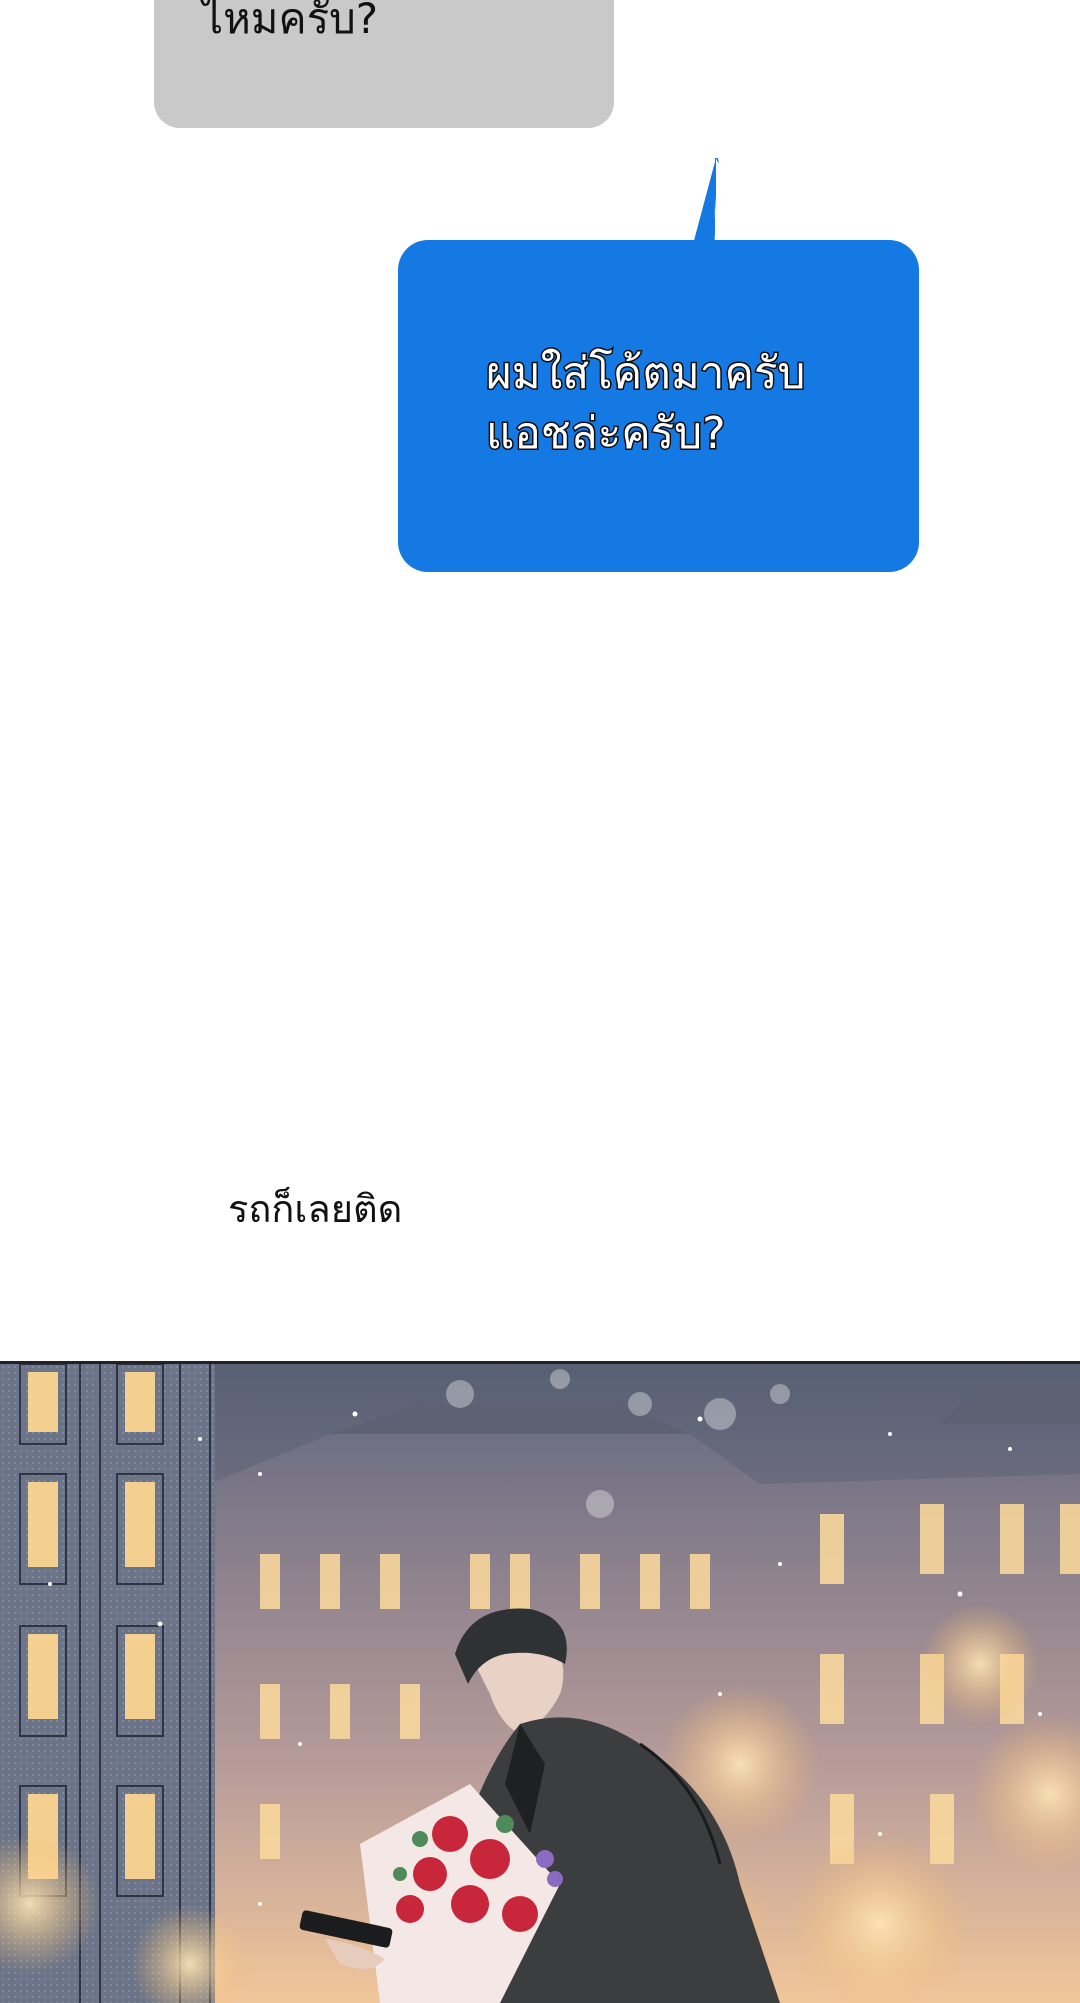 The height and width of the screenshot is (2003, 1080). What do you see at coordinates (290, 21) in the screenshot?
I see `gray-bubble-text: ไหมครับ?` at bounding box center [290, 21].